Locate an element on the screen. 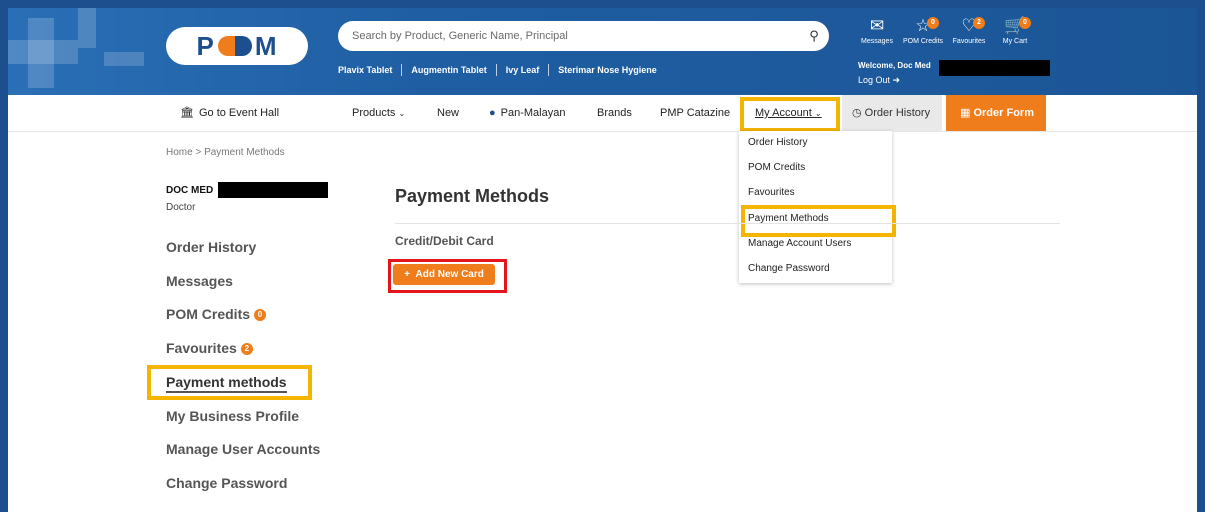 The width and height of the screenshot is (1205, 512). credits-count-badge: 0 is located at coordinates (933, 23).